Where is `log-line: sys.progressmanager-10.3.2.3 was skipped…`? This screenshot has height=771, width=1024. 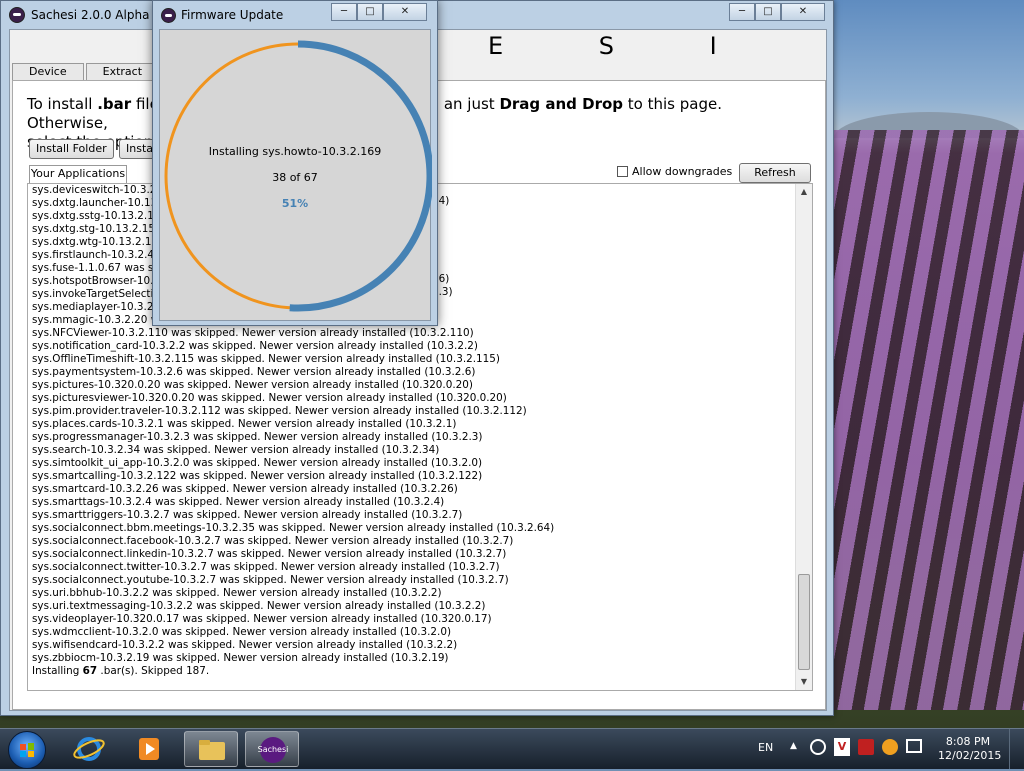
log-line: sys.progressmanager-10.3.2.3 was skipped… is located at coordinates (257, 437).